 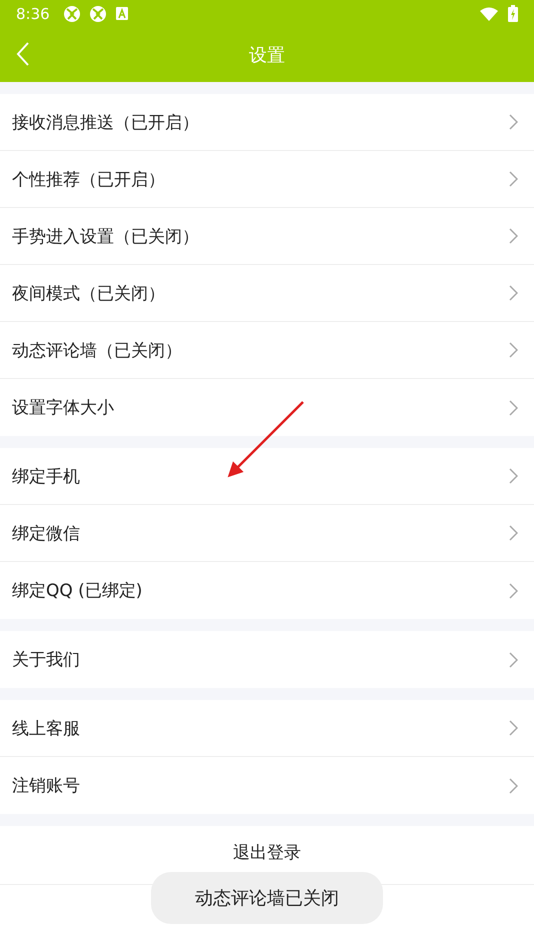 What do you see at coordinates (267, 350) in the screenshot?
I see `settings-item: 动态评论墙（已关闭）` at bounding box center [267, 350].